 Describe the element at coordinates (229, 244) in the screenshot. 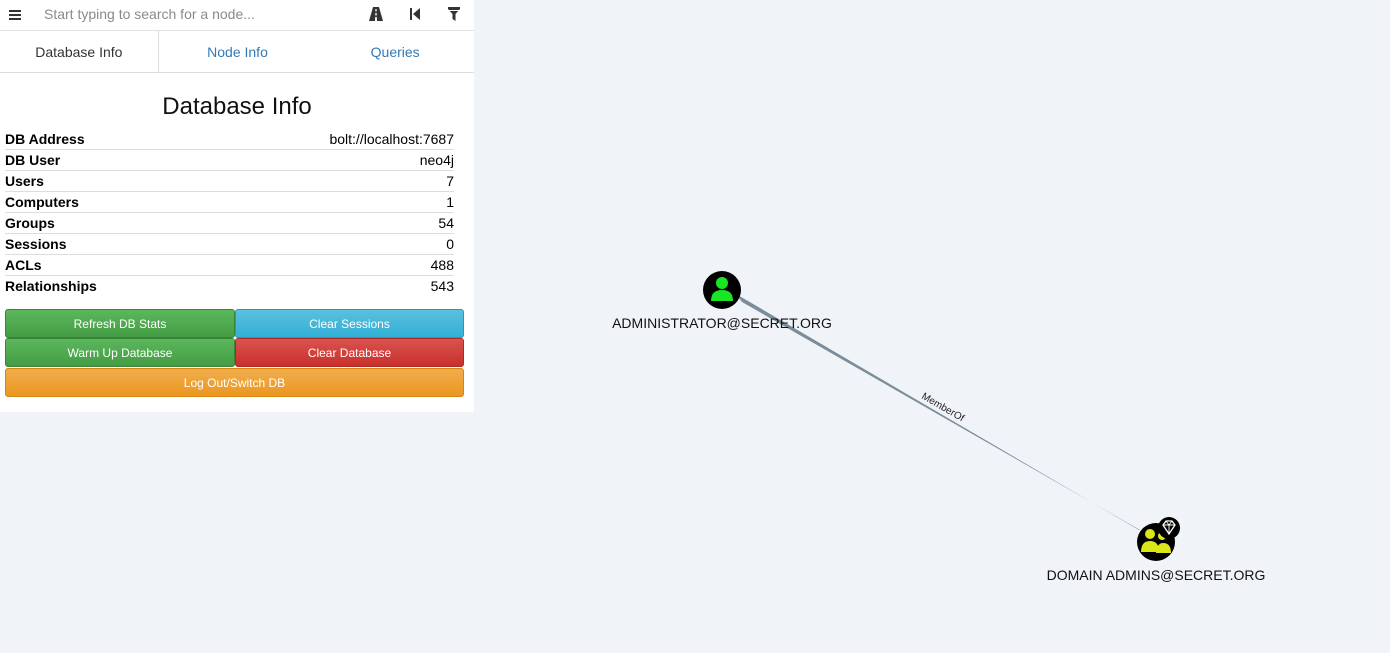

I see `table-row: Sessions 0` at that location.